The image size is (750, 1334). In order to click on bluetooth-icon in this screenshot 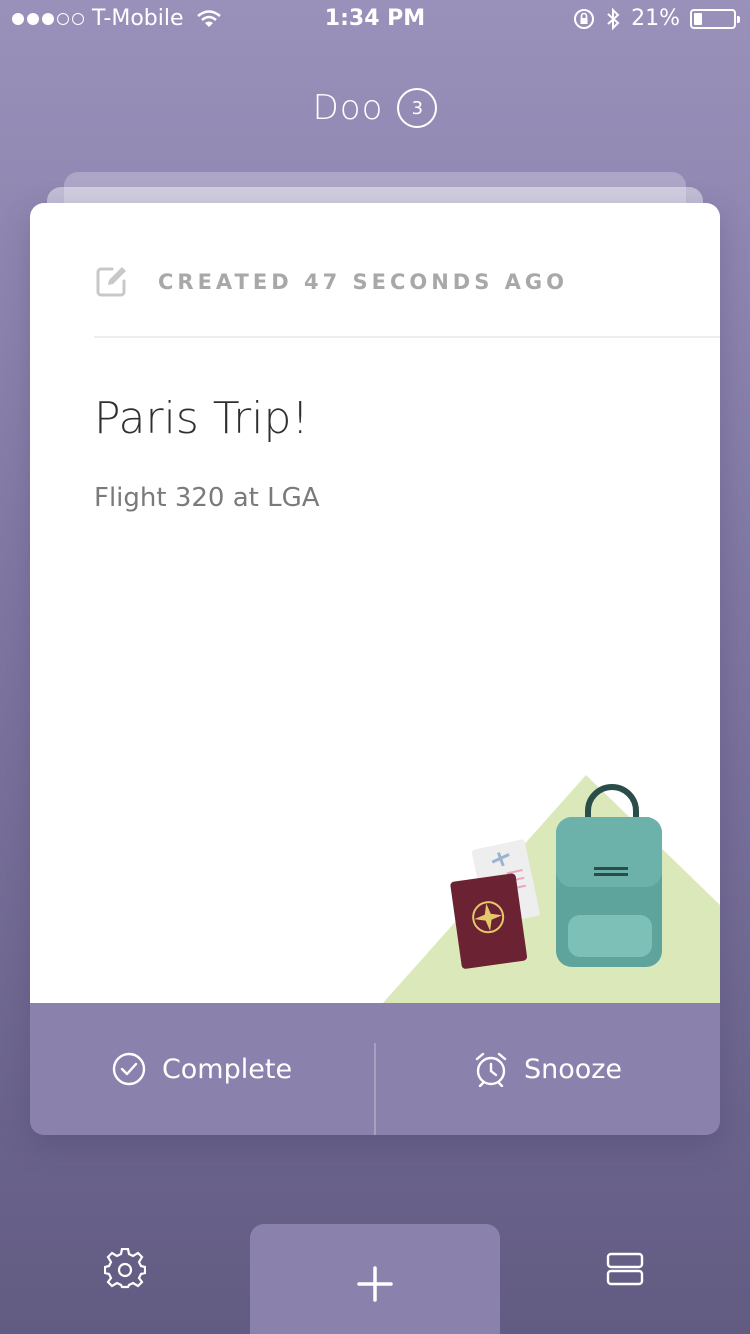, I will do `click(613, 18)`.